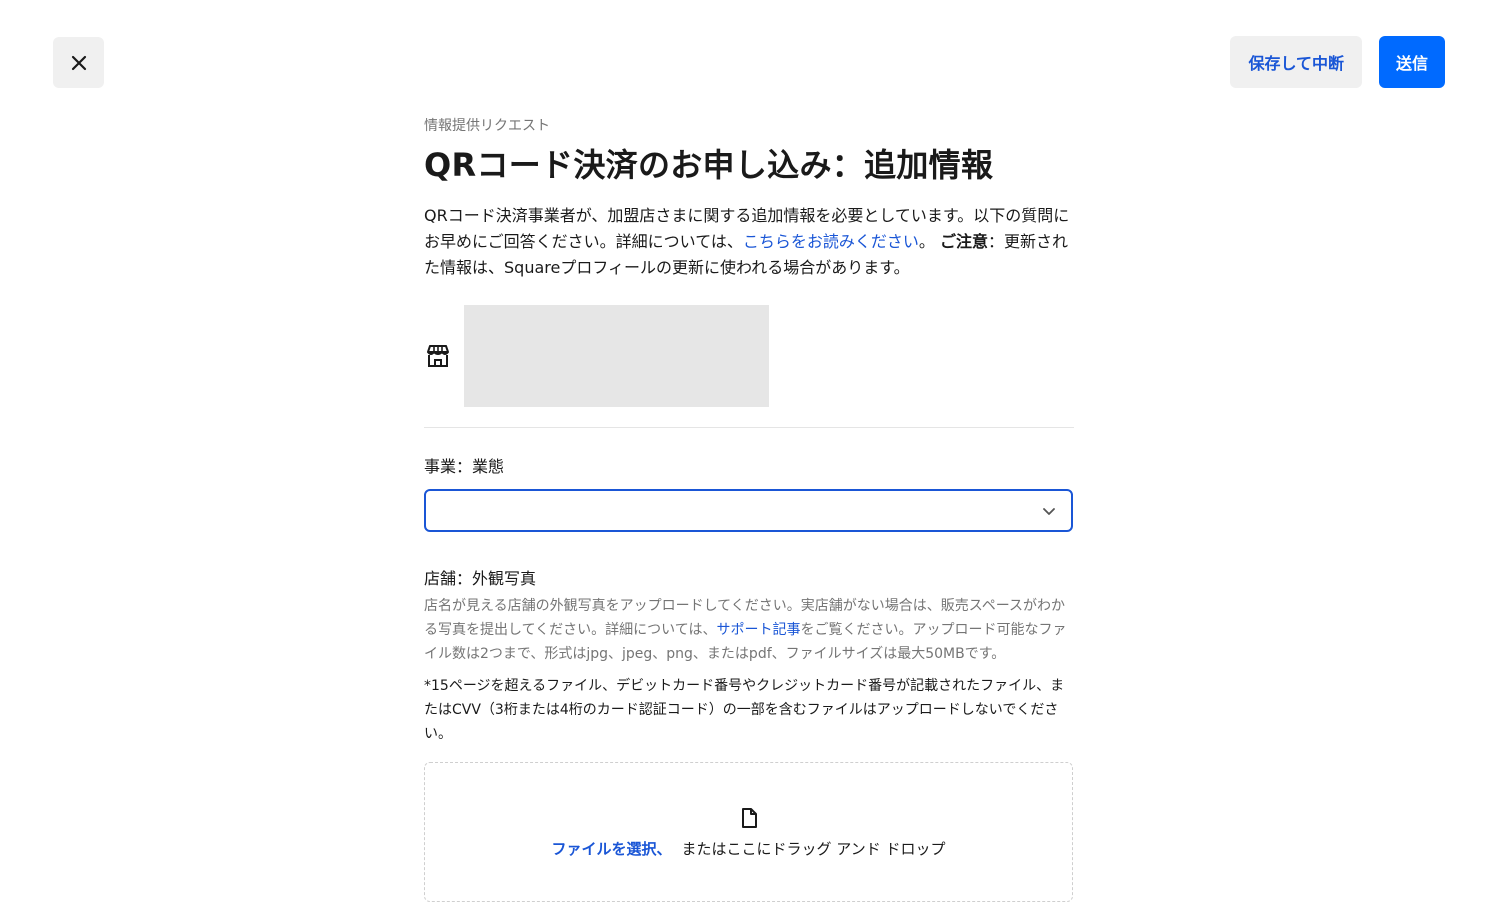  Describe the element at coordinates (758, 630) in the screenshot. I see `support-article-link: サポート記事` at that location.